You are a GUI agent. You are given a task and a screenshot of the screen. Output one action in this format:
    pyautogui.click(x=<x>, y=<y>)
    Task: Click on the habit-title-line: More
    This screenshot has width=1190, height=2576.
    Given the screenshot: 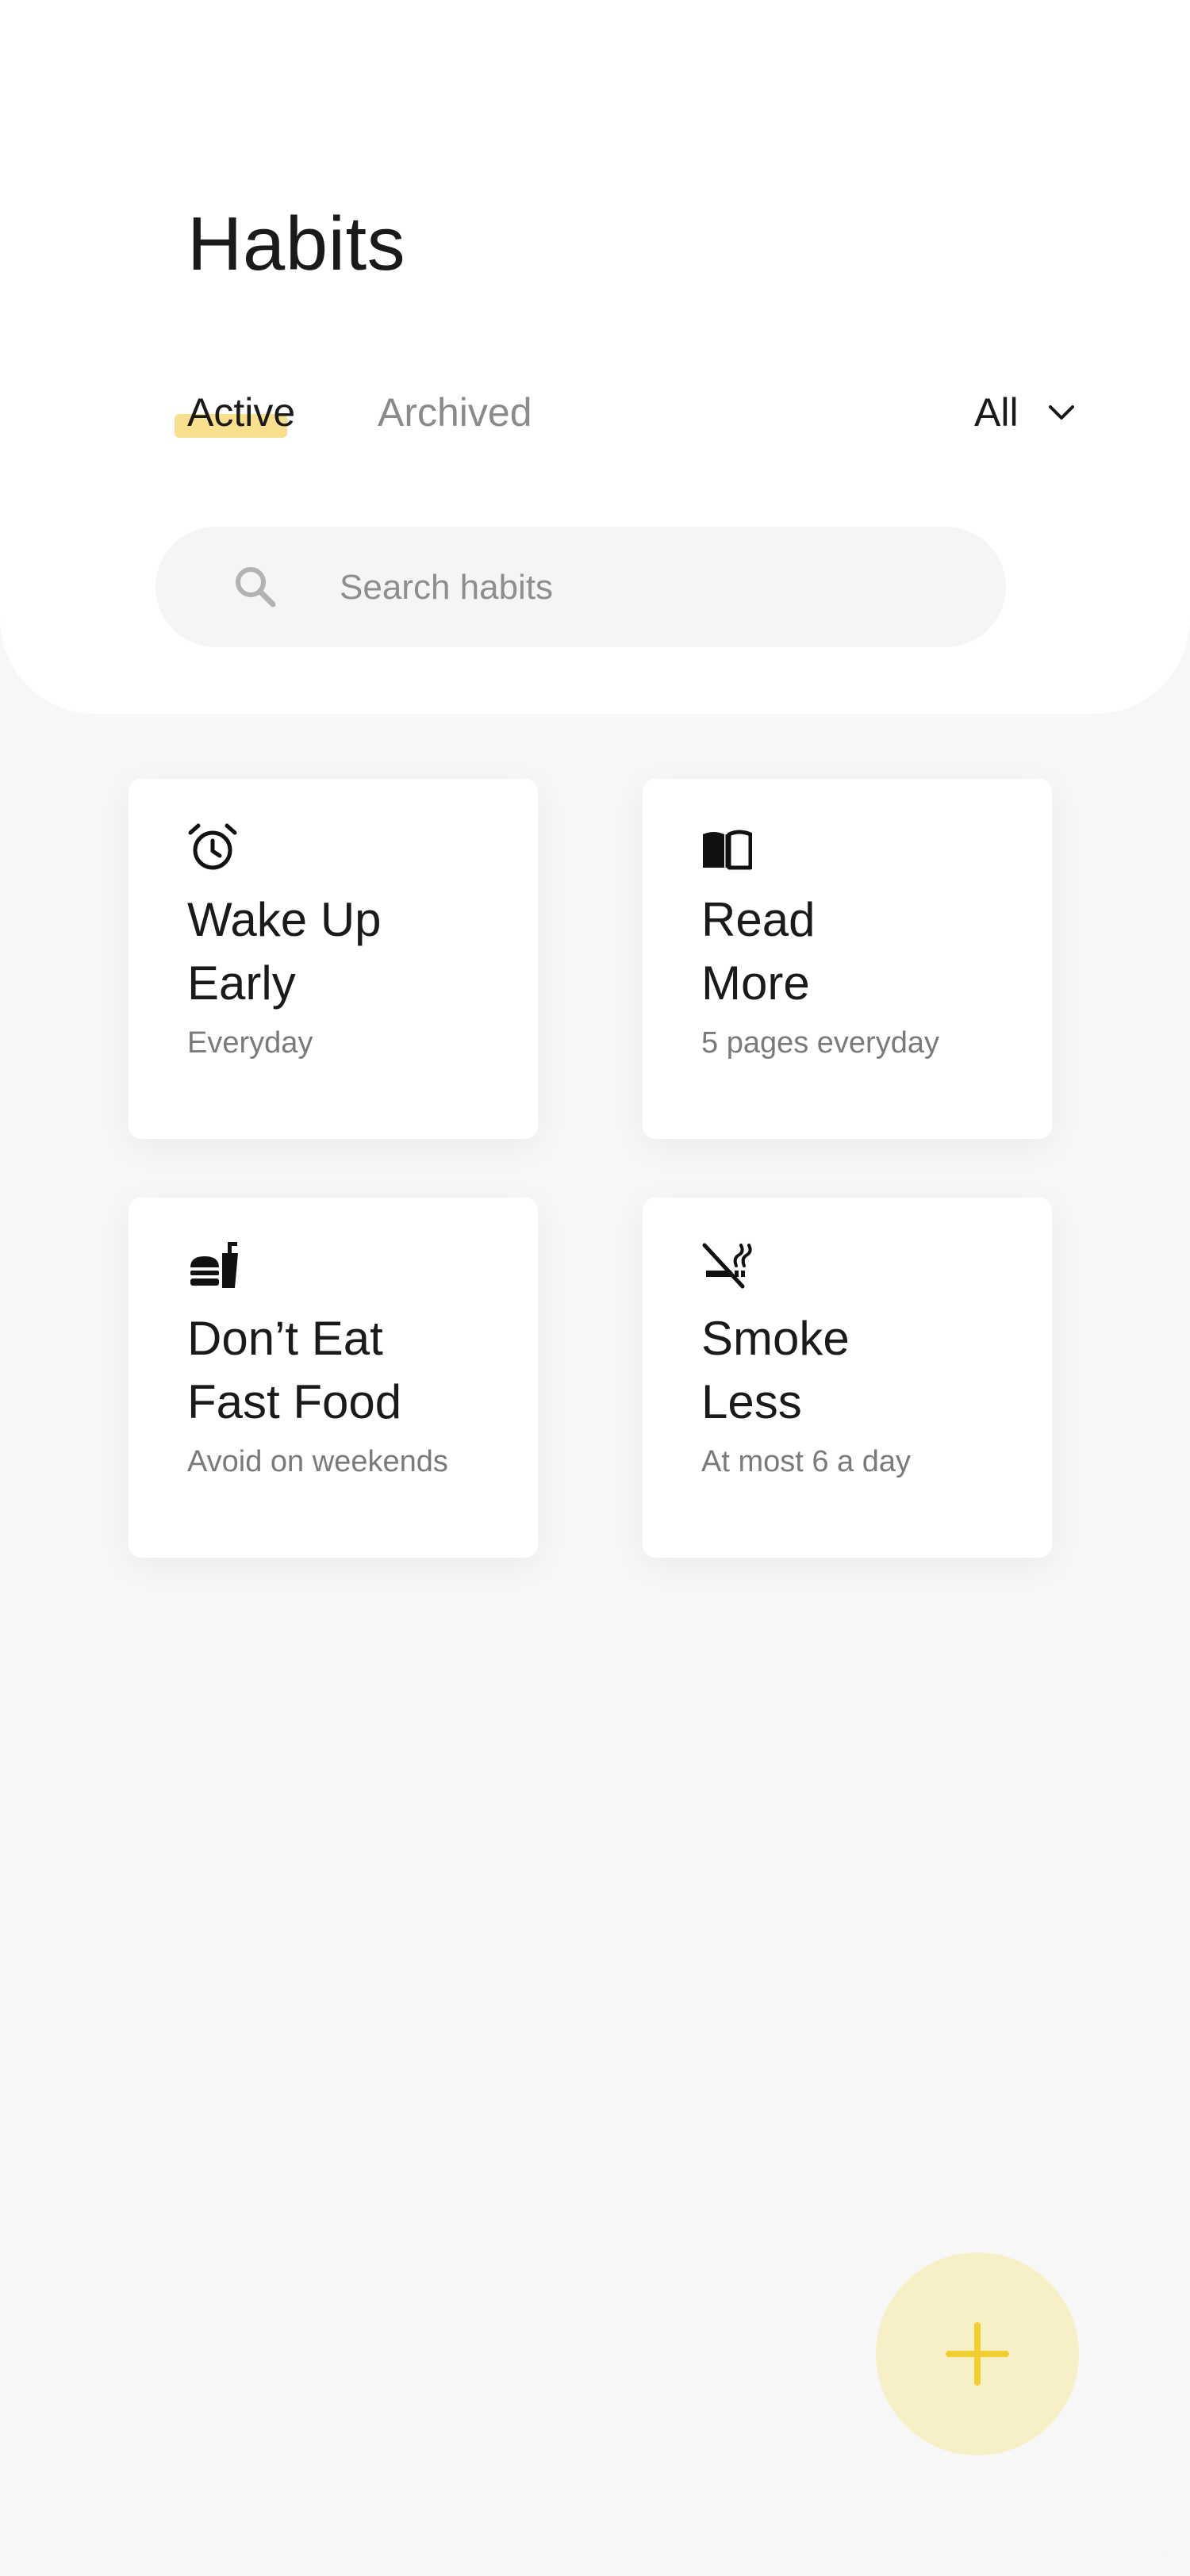 What is the action you would take?
    pyautogui.click(x=755, y=983)
    